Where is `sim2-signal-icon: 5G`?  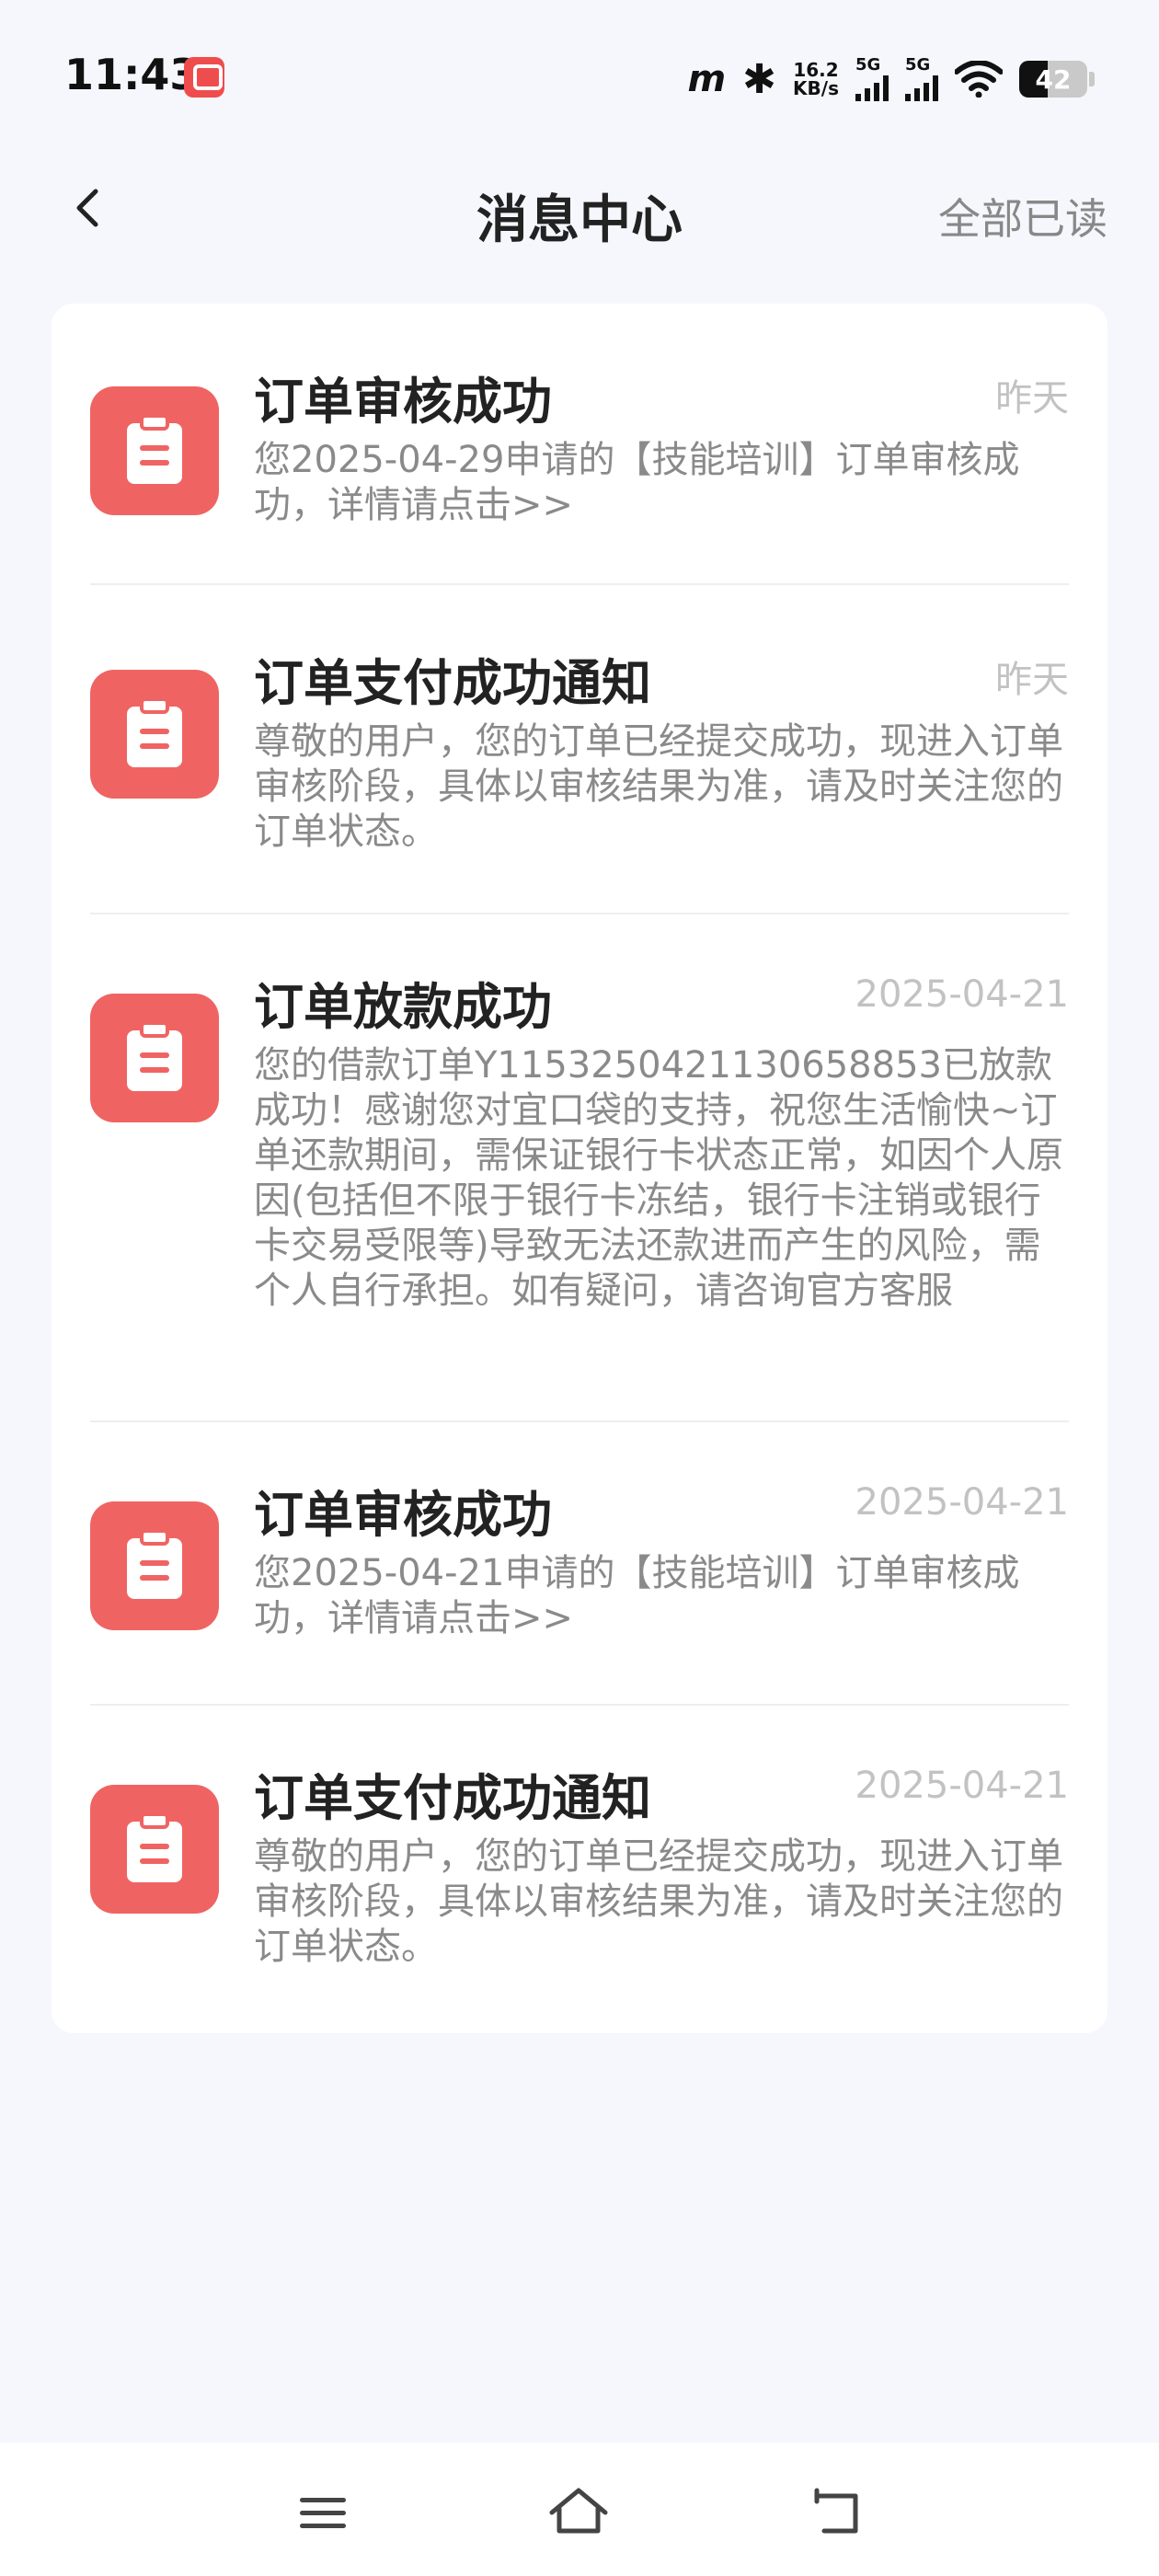 sim2-signal-icon: 5G is located at coordinates (921, 79).